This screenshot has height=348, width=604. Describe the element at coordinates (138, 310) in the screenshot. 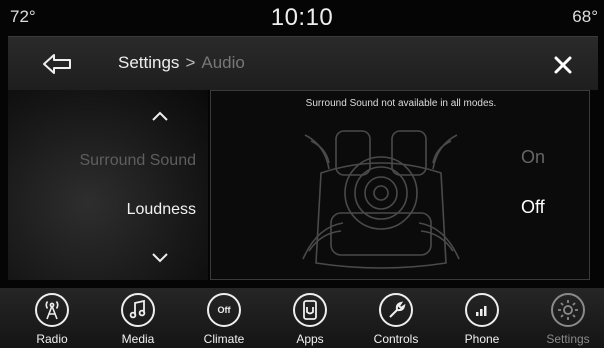

I see `music-note-icon` at that location.